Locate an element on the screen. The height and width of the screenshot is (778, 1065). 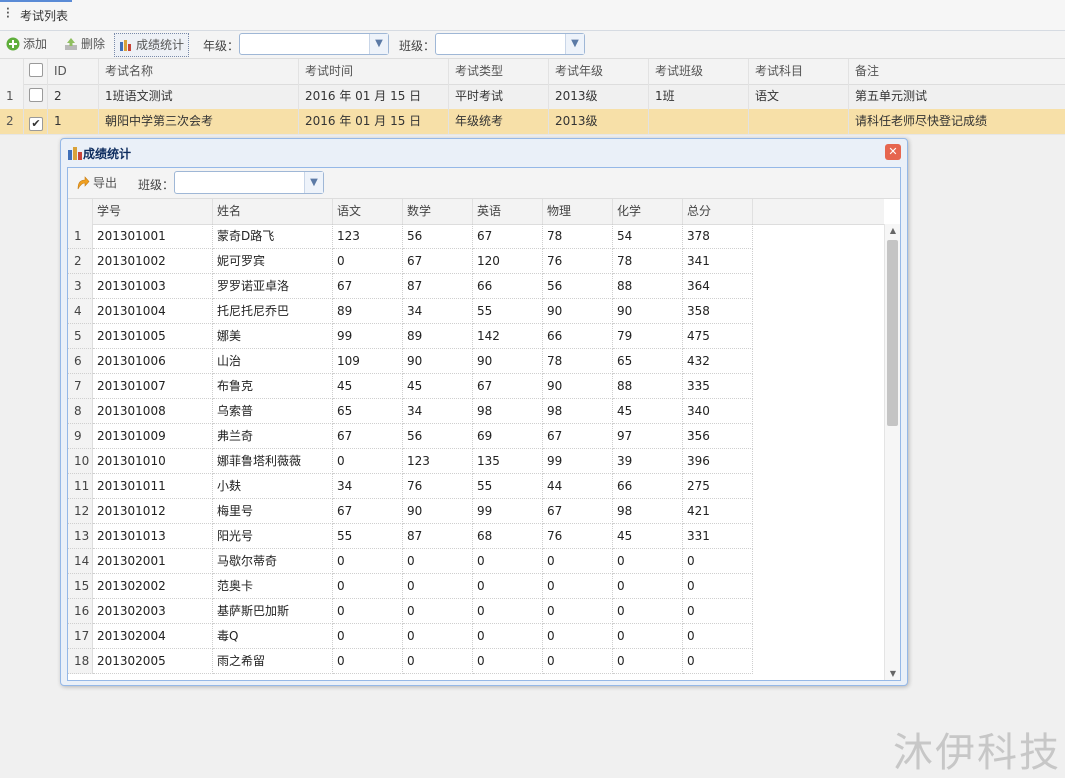
cell-total: 275 is located at coordinates (718, 486).